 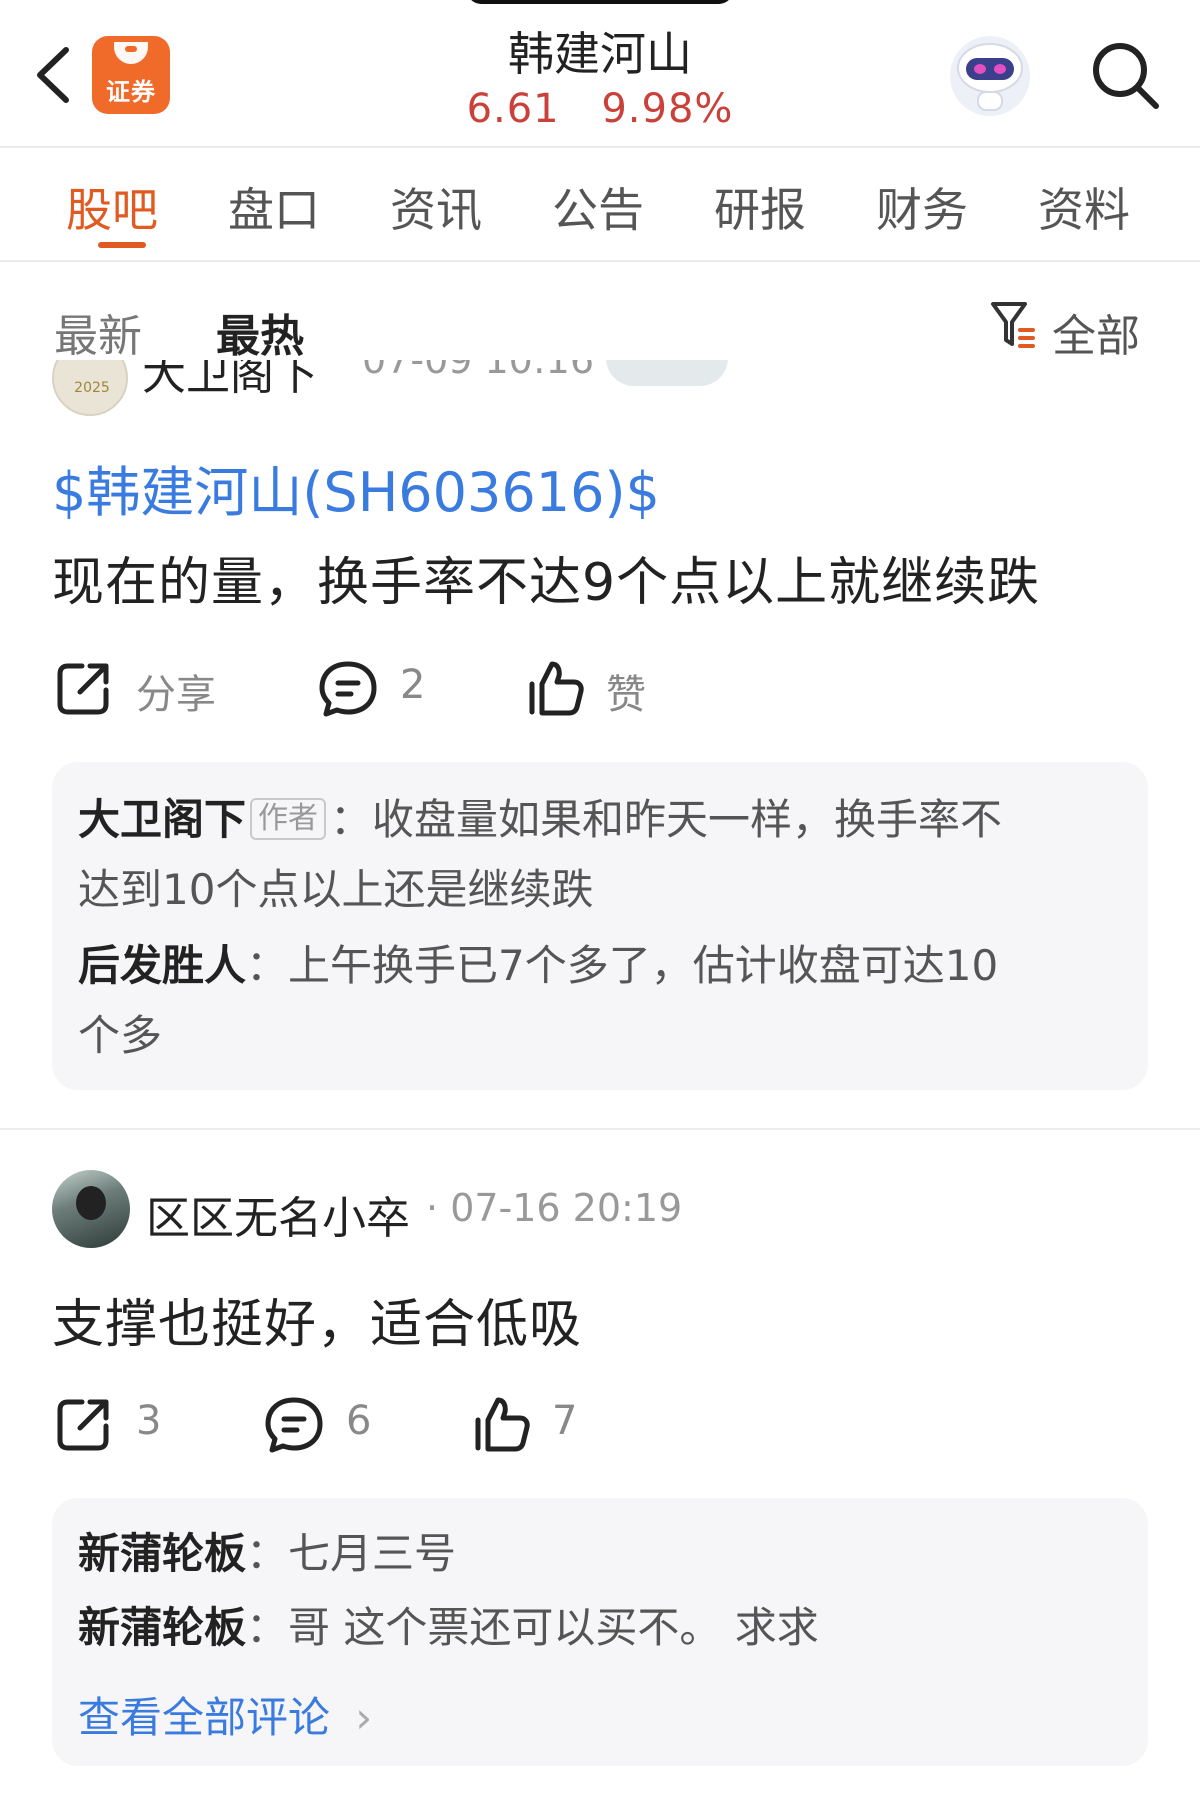 I want to click on avatar, so click(x=91, y=1209).